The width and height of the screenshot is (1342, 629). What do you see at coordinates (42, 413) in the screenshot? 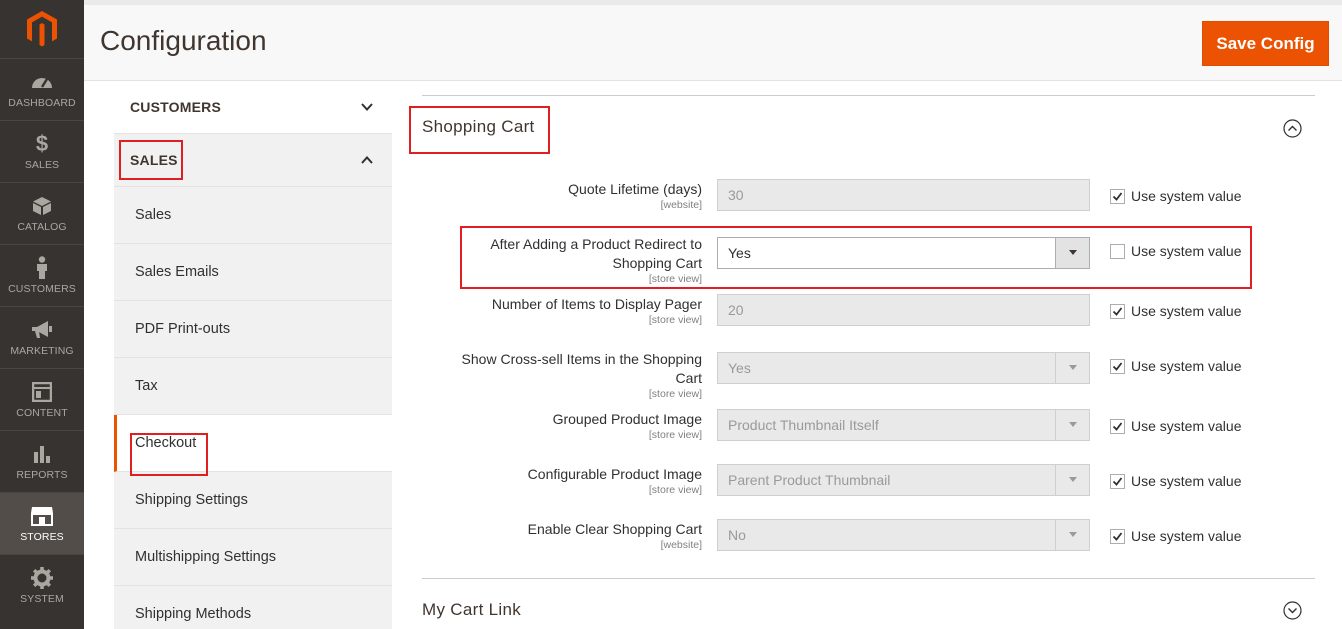
I see `menu-content-label: CONTENT` at bounding box center [42, 413].